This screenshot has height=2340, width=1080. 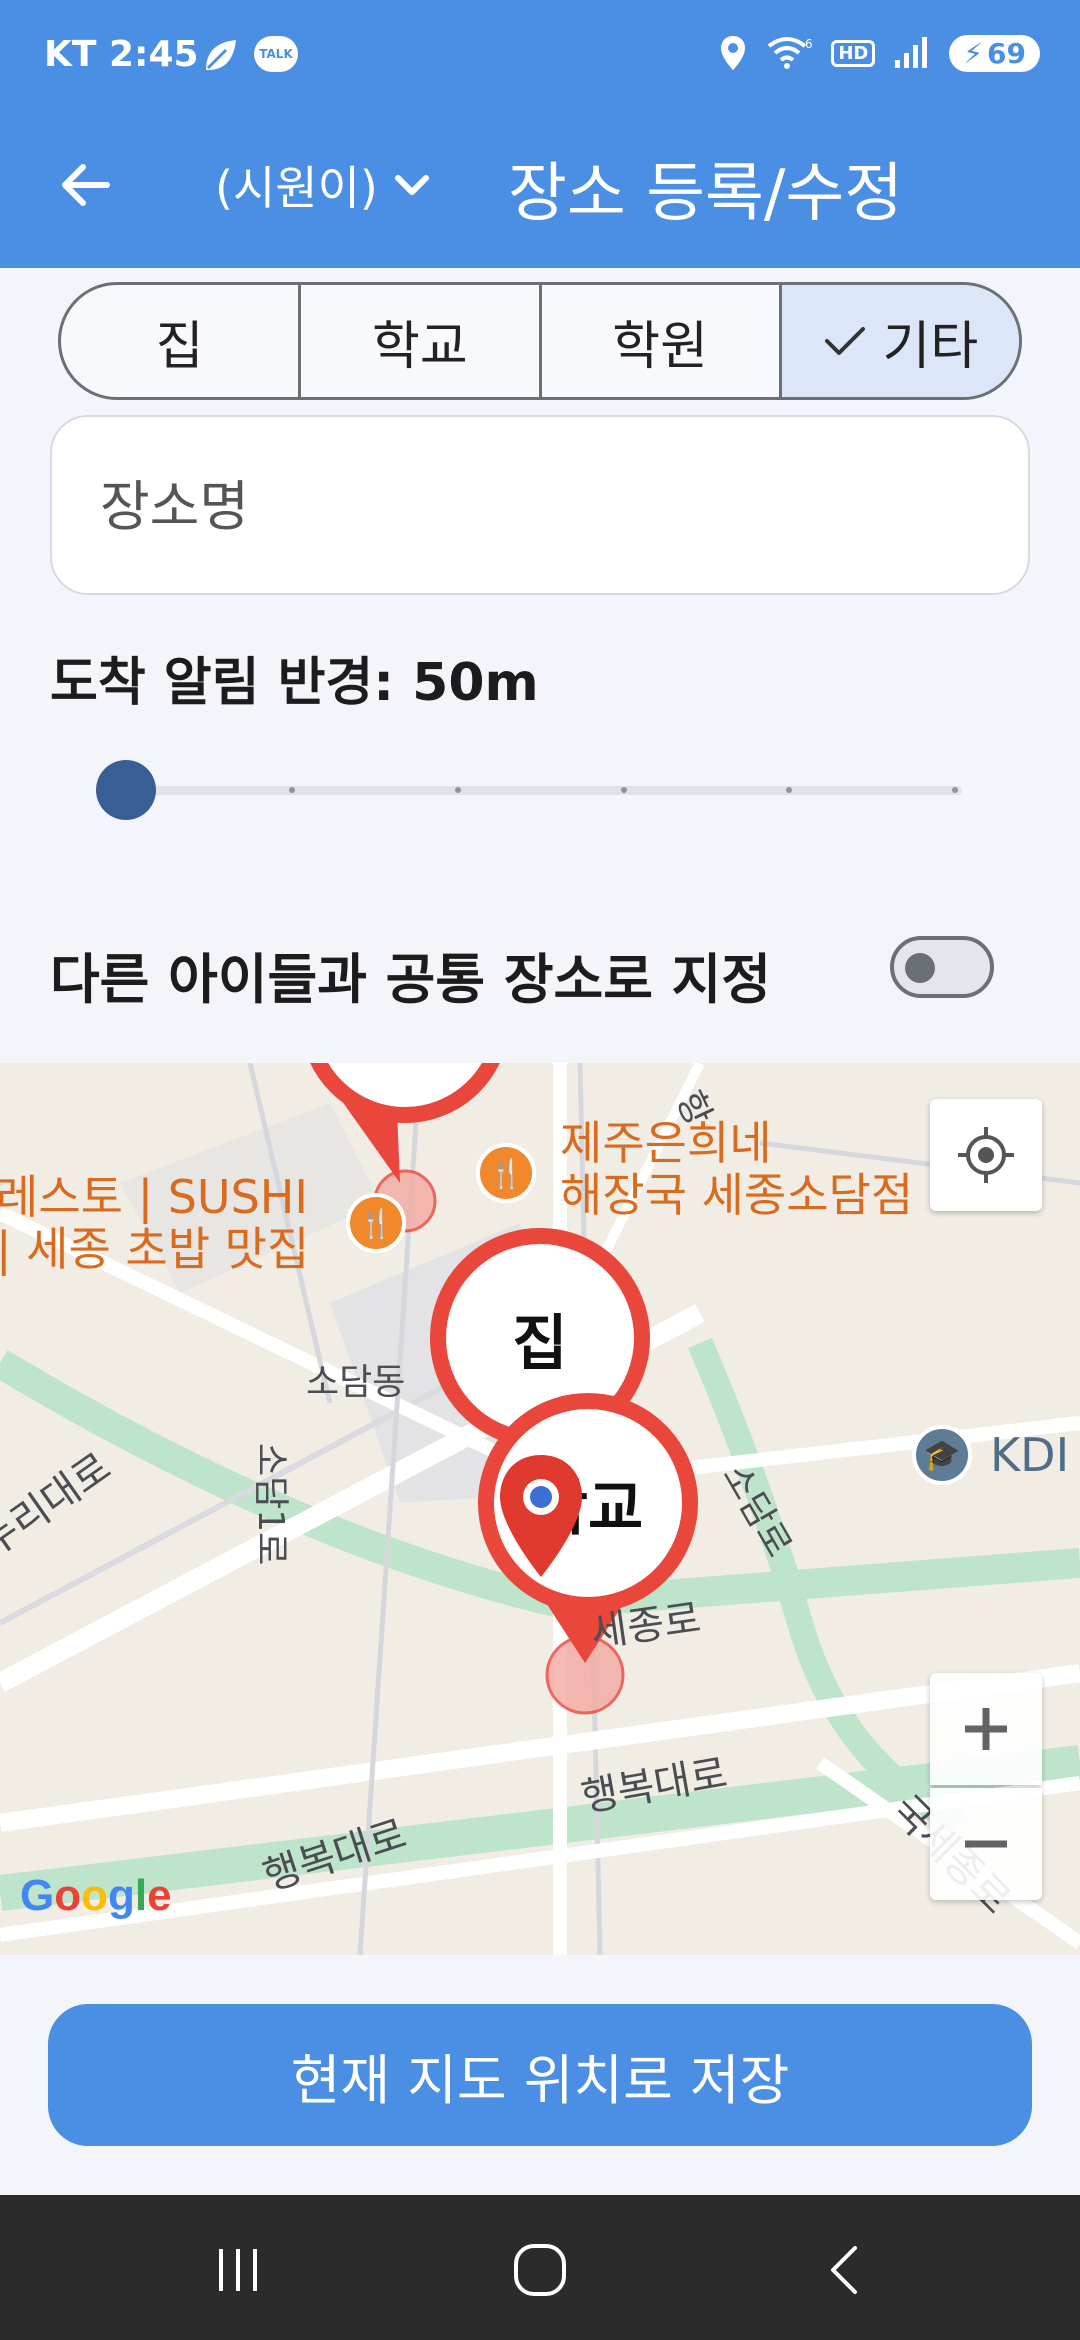 I want to click on save-current-location-button: 현재 지도 위치로 저장, so click(x=540, y=2075).